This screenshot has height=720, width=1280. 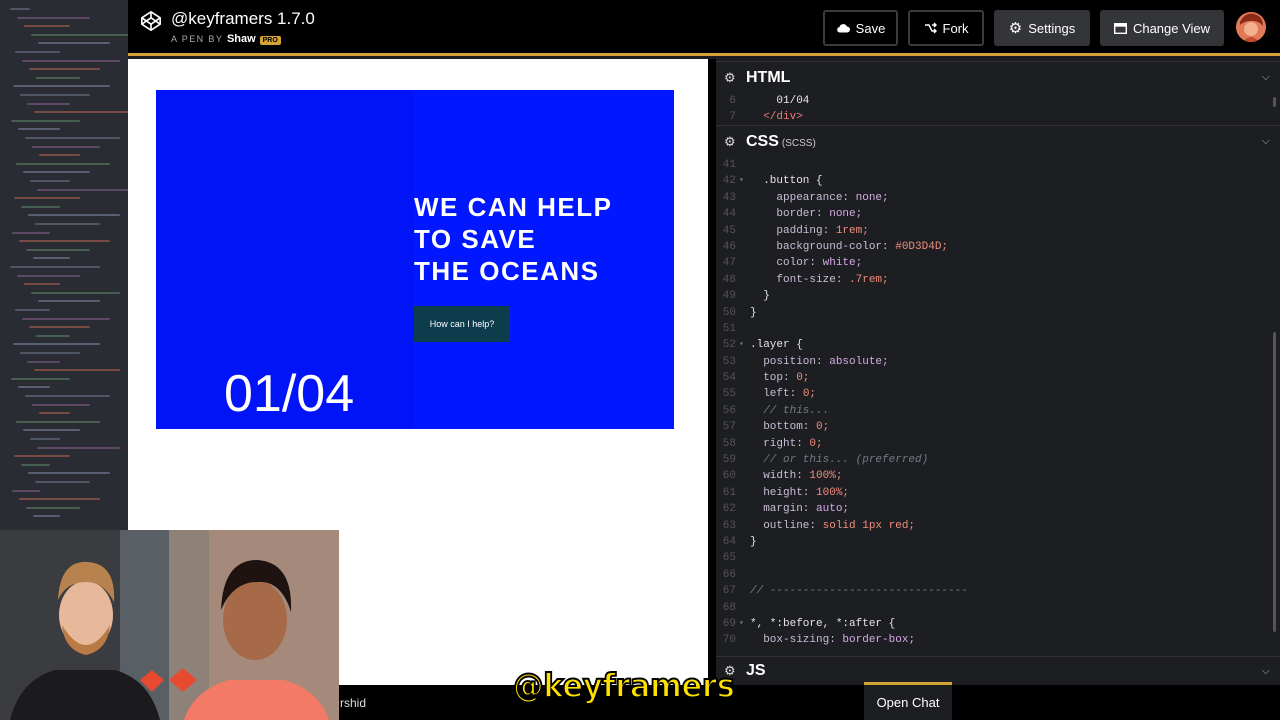 I want to click on line-number: 66, so click(x=729, y=574).